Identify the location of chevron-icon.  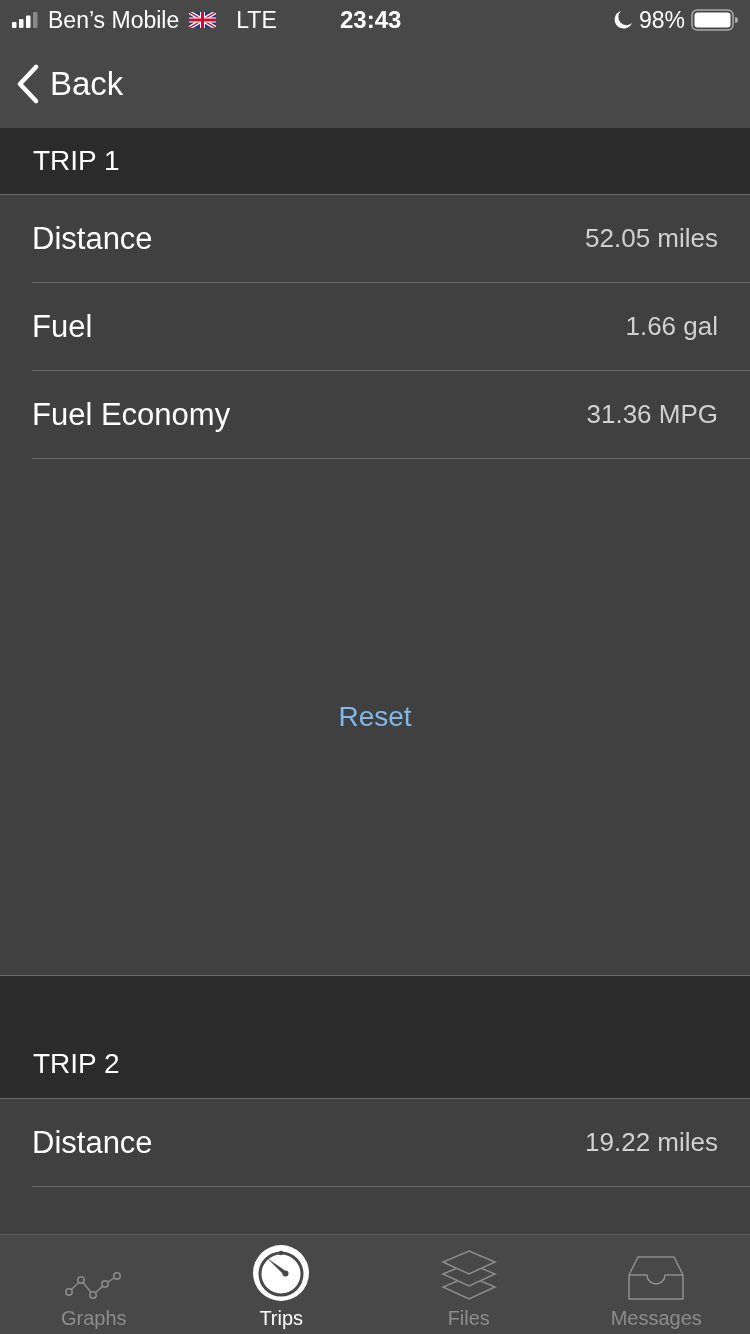
(28, 84).